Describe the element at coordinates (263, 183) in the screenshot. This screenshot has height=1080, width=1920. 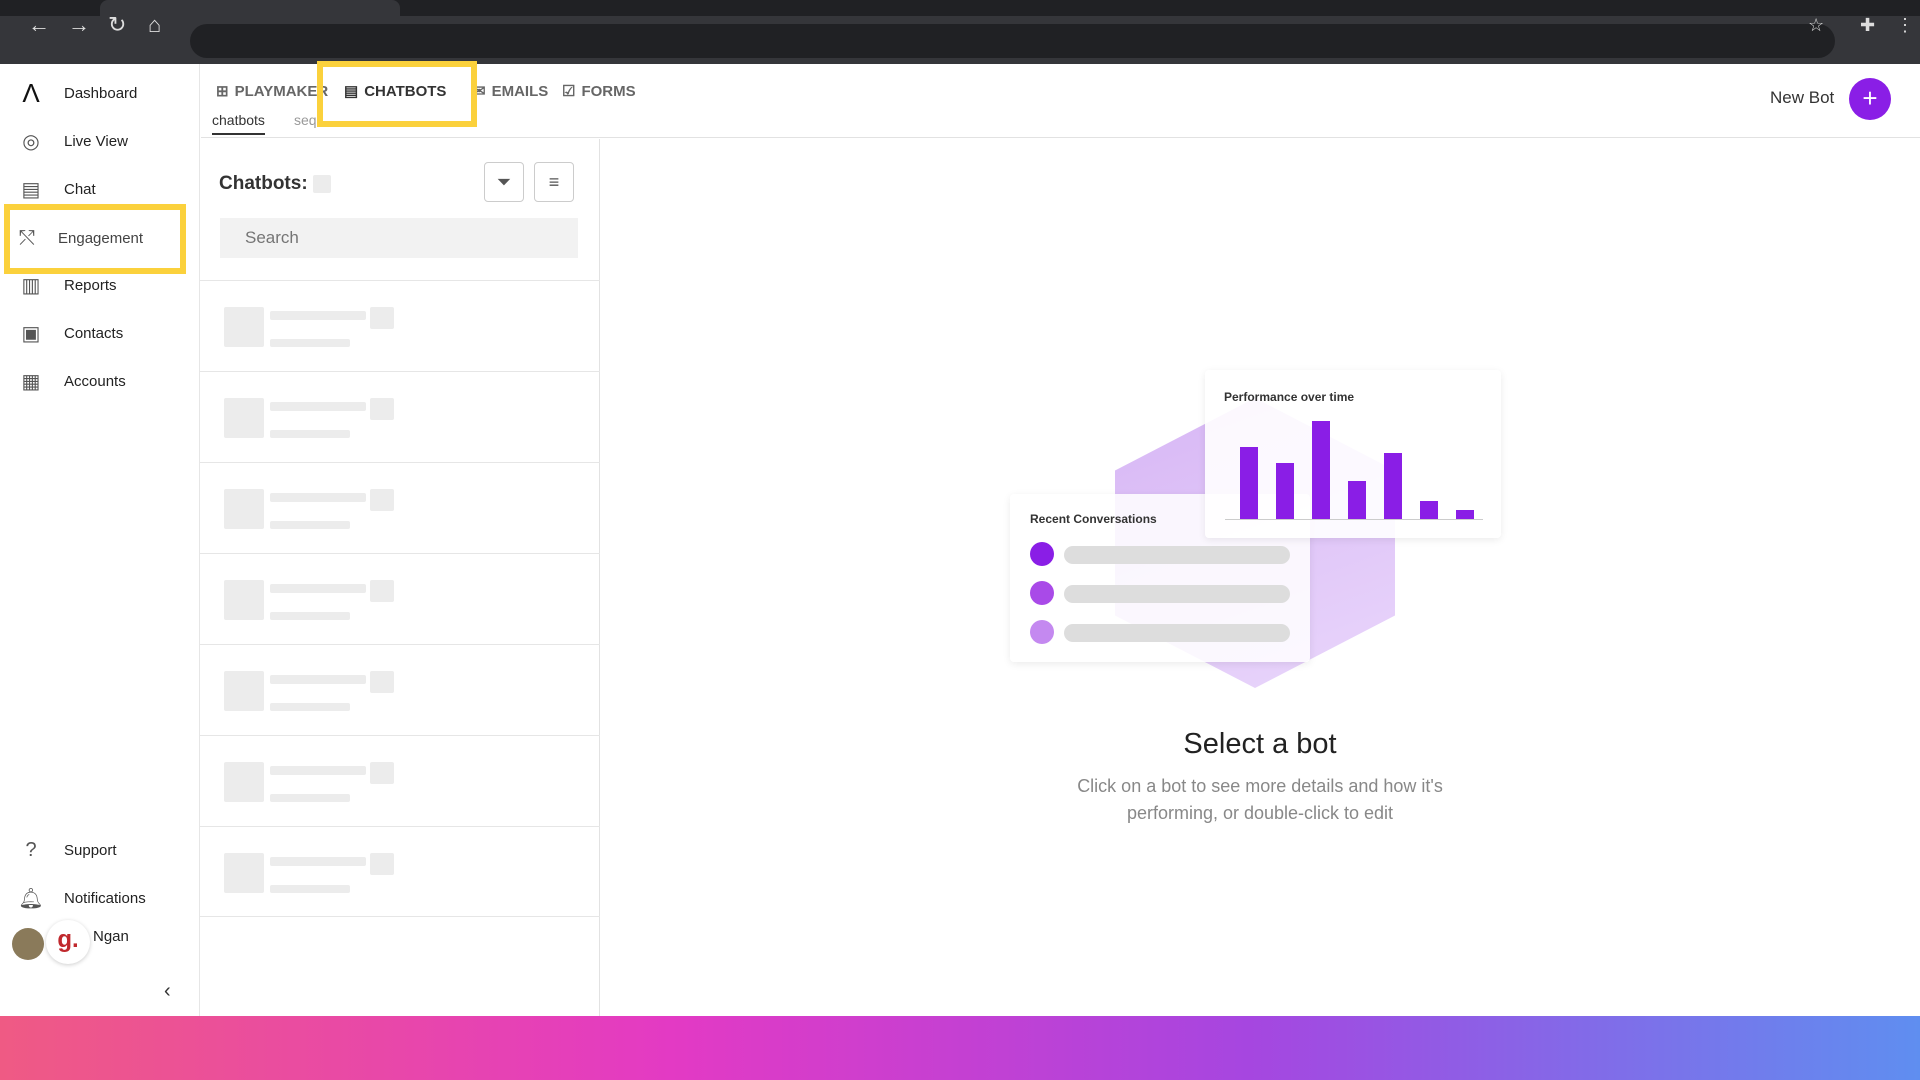
I see `list-title: Chatbots:` at that location.